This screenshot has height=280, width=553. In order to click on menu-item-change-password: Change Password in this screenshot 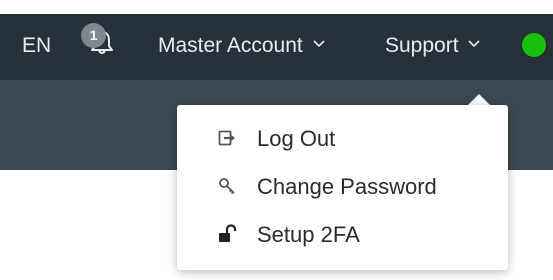, I will do `click(342, 187)`.